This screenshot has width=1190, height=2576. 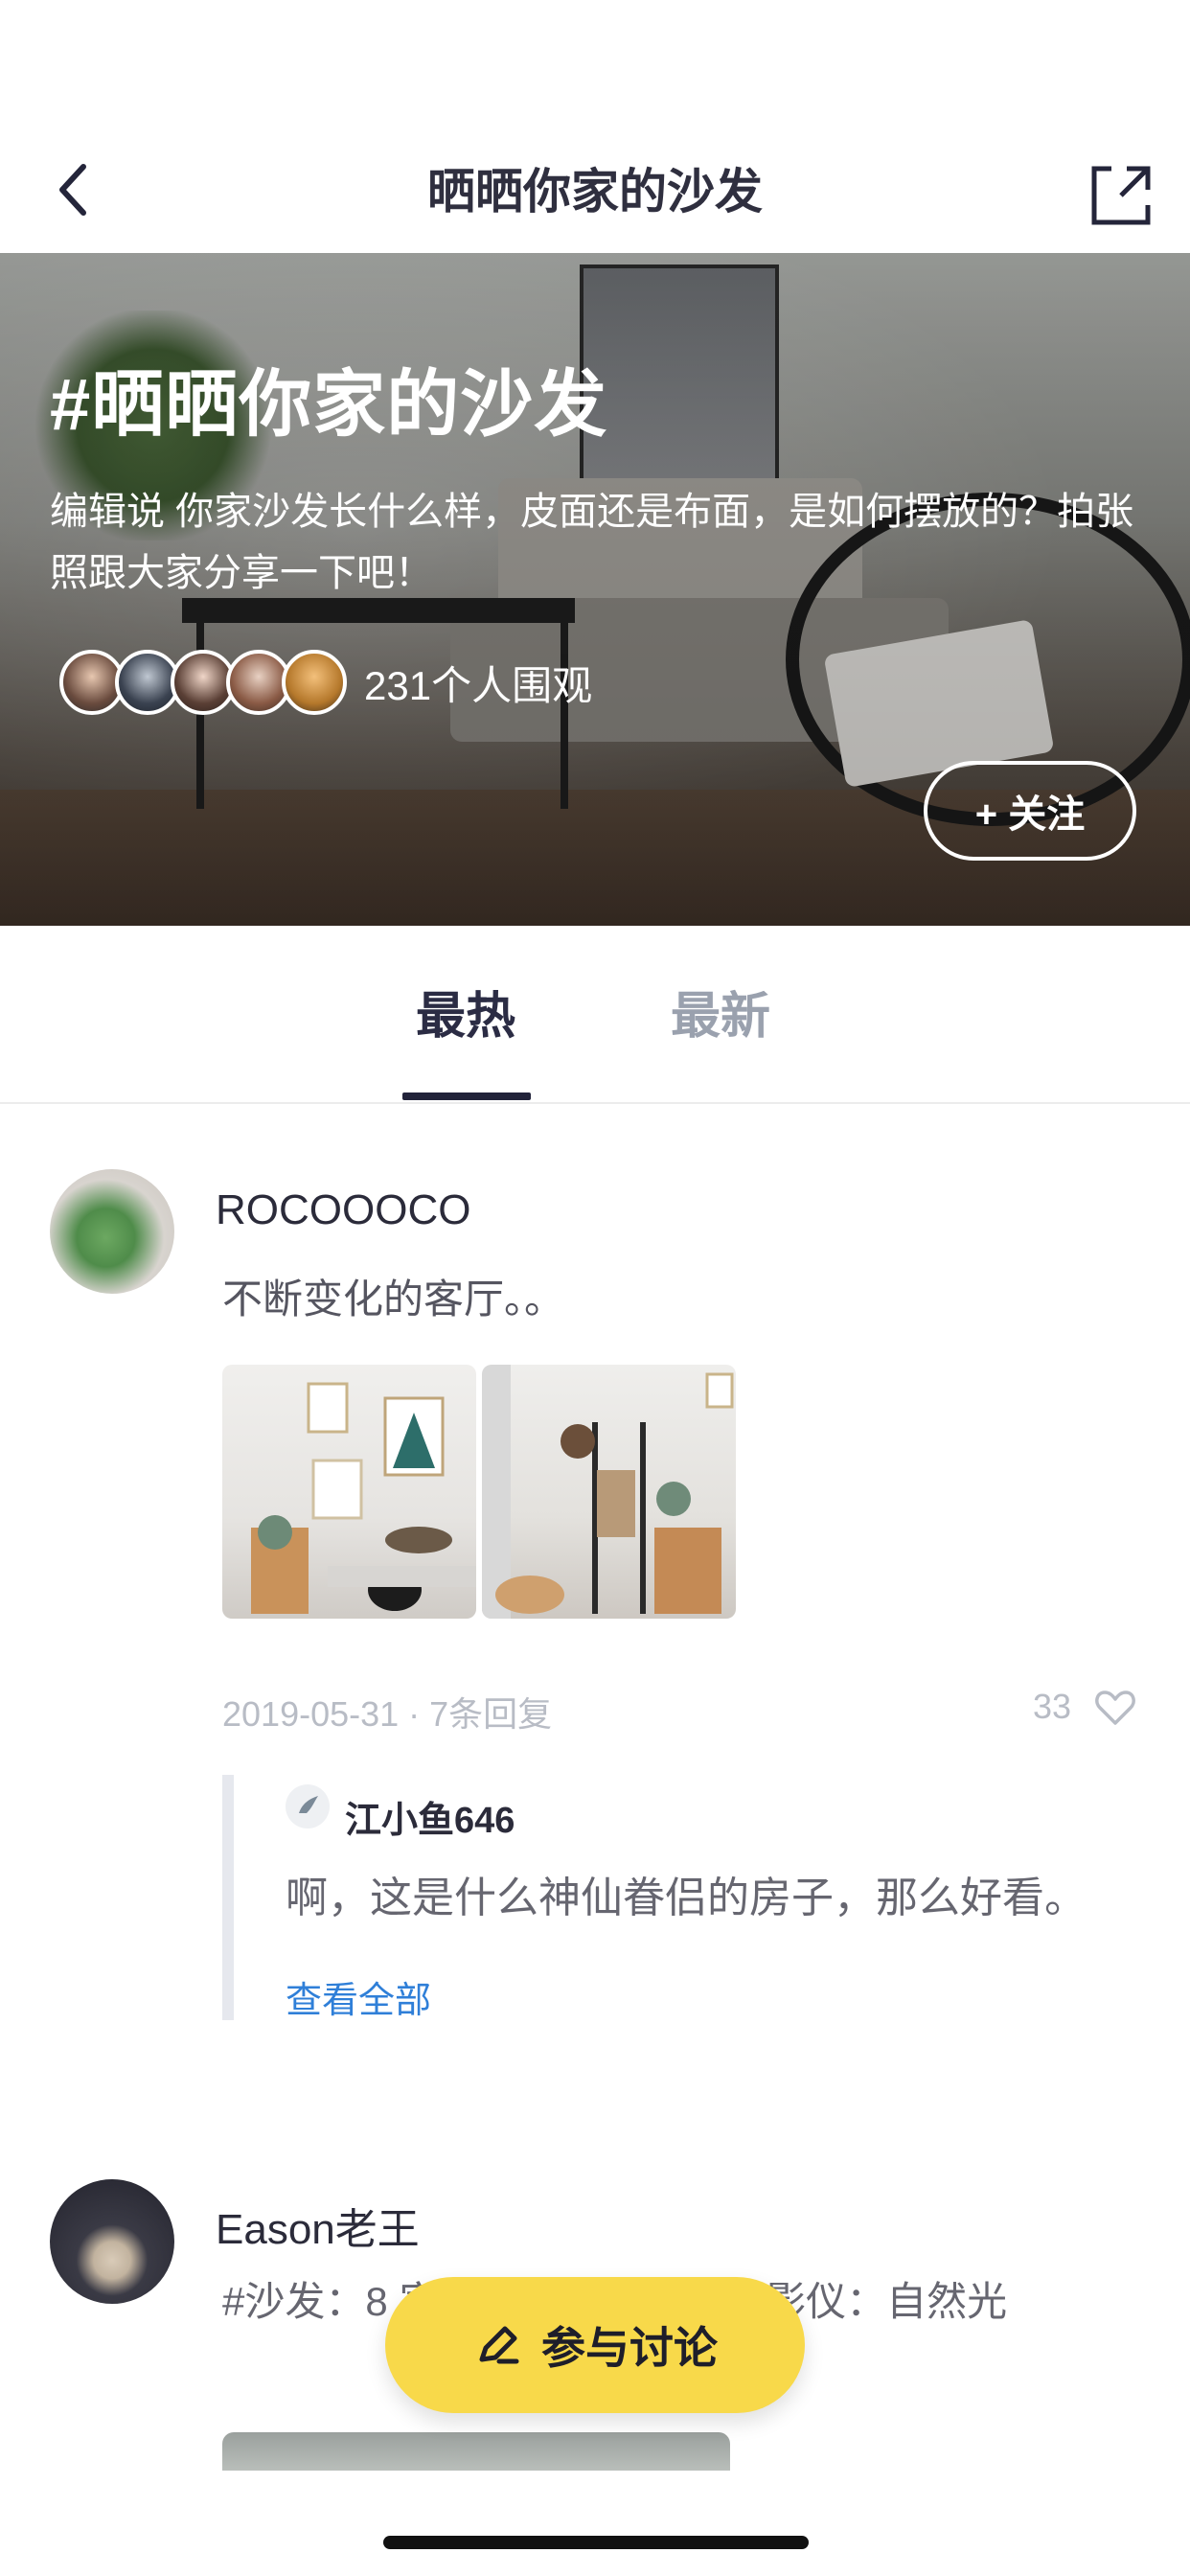 I want to click on post-meta: 2019-05-31 · 7条回复, so click(x=387, y=1711).